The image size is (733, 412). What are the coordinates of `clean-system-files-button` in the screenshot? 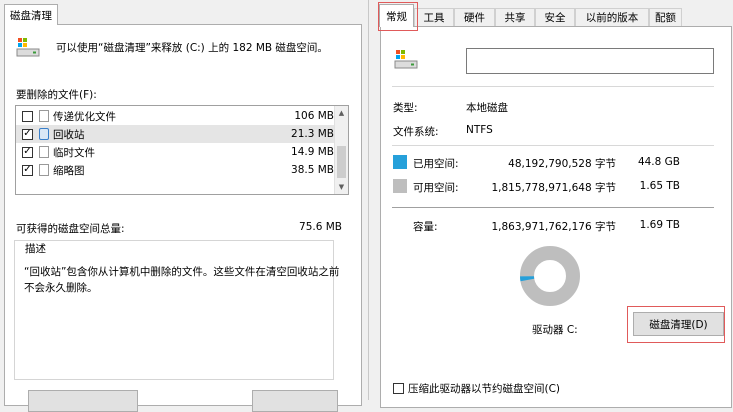 It's located at (83, 401).